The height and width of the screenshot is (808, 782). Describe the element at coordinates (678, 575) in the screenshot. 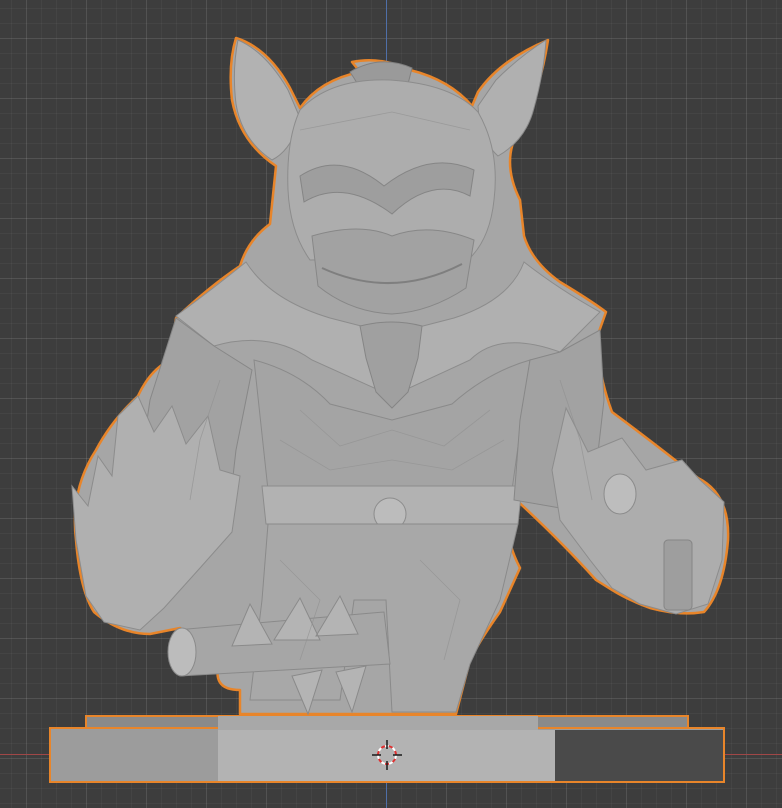

I see `right-fist-grip` at that location.